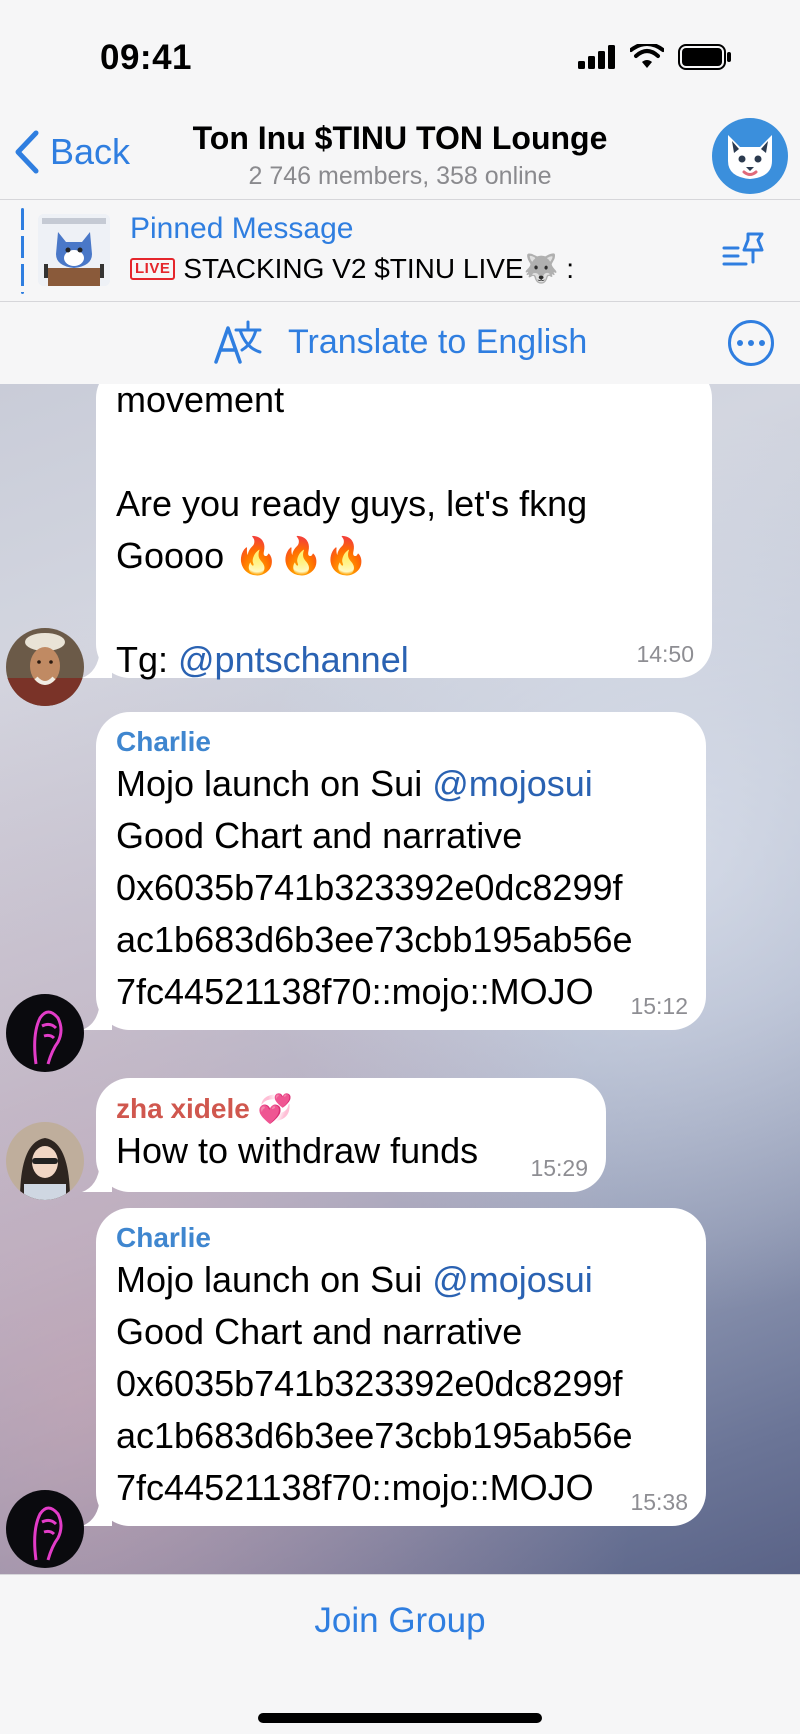 The width and height of the screenshot is (800, 1734). I want to click on message-time: 15:29, so click(559, 1168).